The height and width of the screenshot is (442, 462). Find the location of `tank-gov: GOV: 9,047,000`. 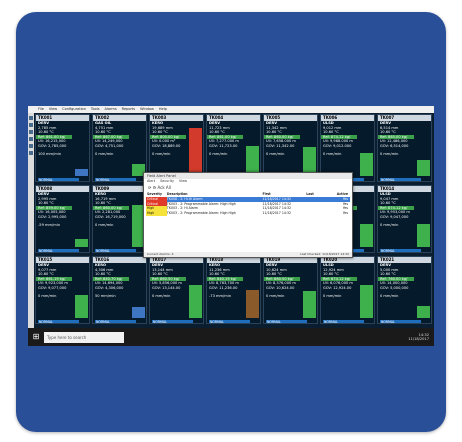

tank-gov: GOV: 9,047,000 is located at coordinates (394, 216).